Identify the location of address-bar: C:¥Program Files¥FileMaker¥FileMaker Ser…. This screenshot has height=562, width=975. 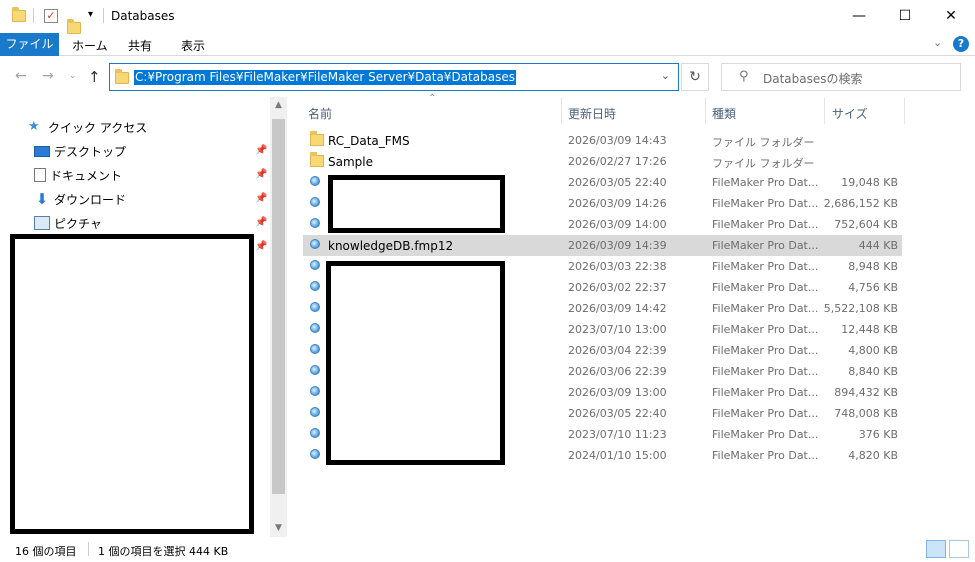
(394, 77).